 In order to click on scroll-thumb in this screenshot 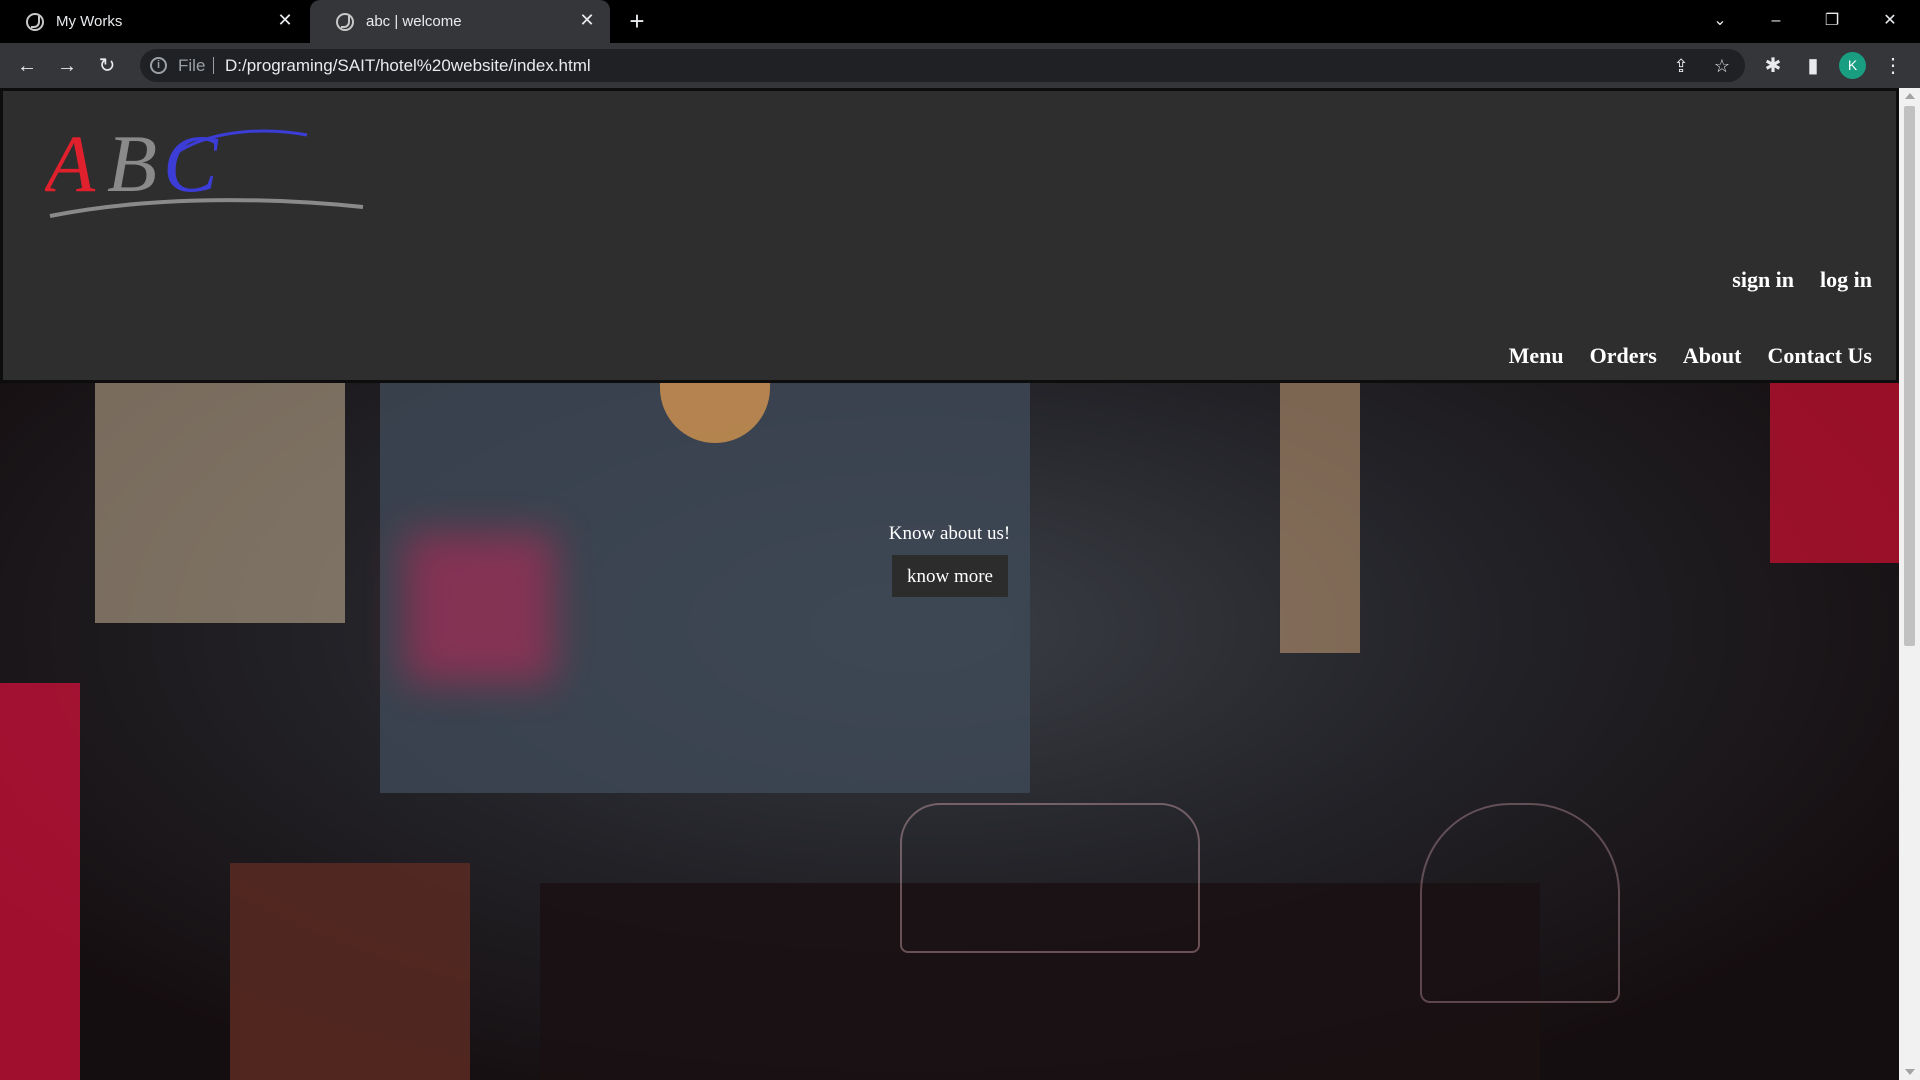, I will do `click(1909, 376)`.